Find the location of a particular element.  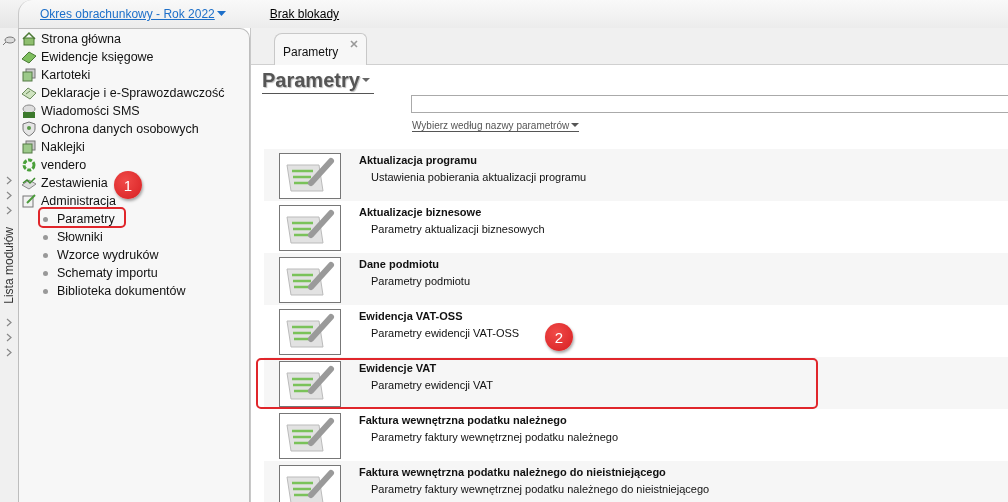

parameter-description: Parametry podmiotu is located at coordinates (420, 281).